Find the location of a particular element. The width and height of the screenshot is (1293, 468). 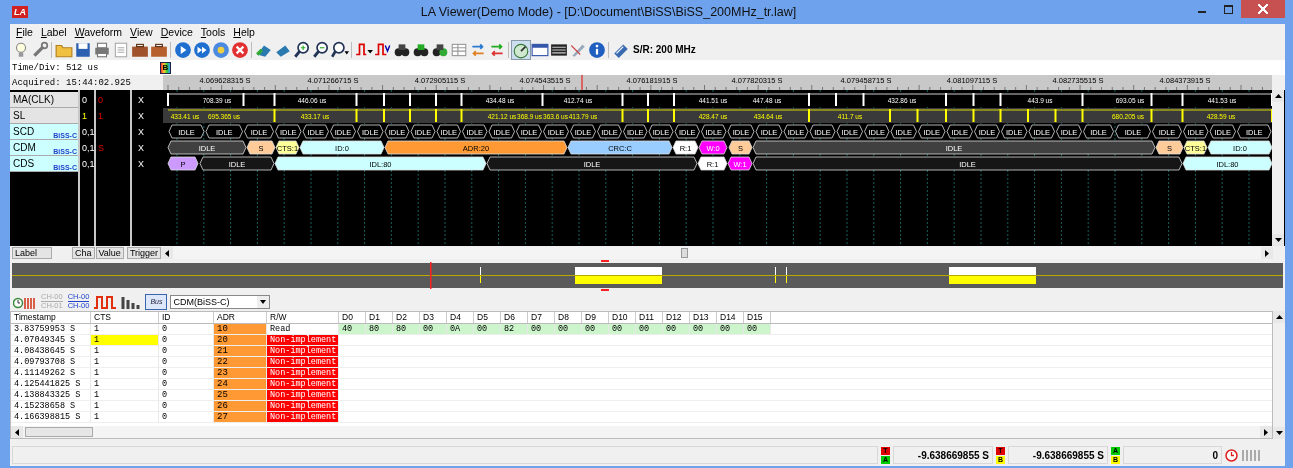

timer-icon is located at coordinates (1231, 455).